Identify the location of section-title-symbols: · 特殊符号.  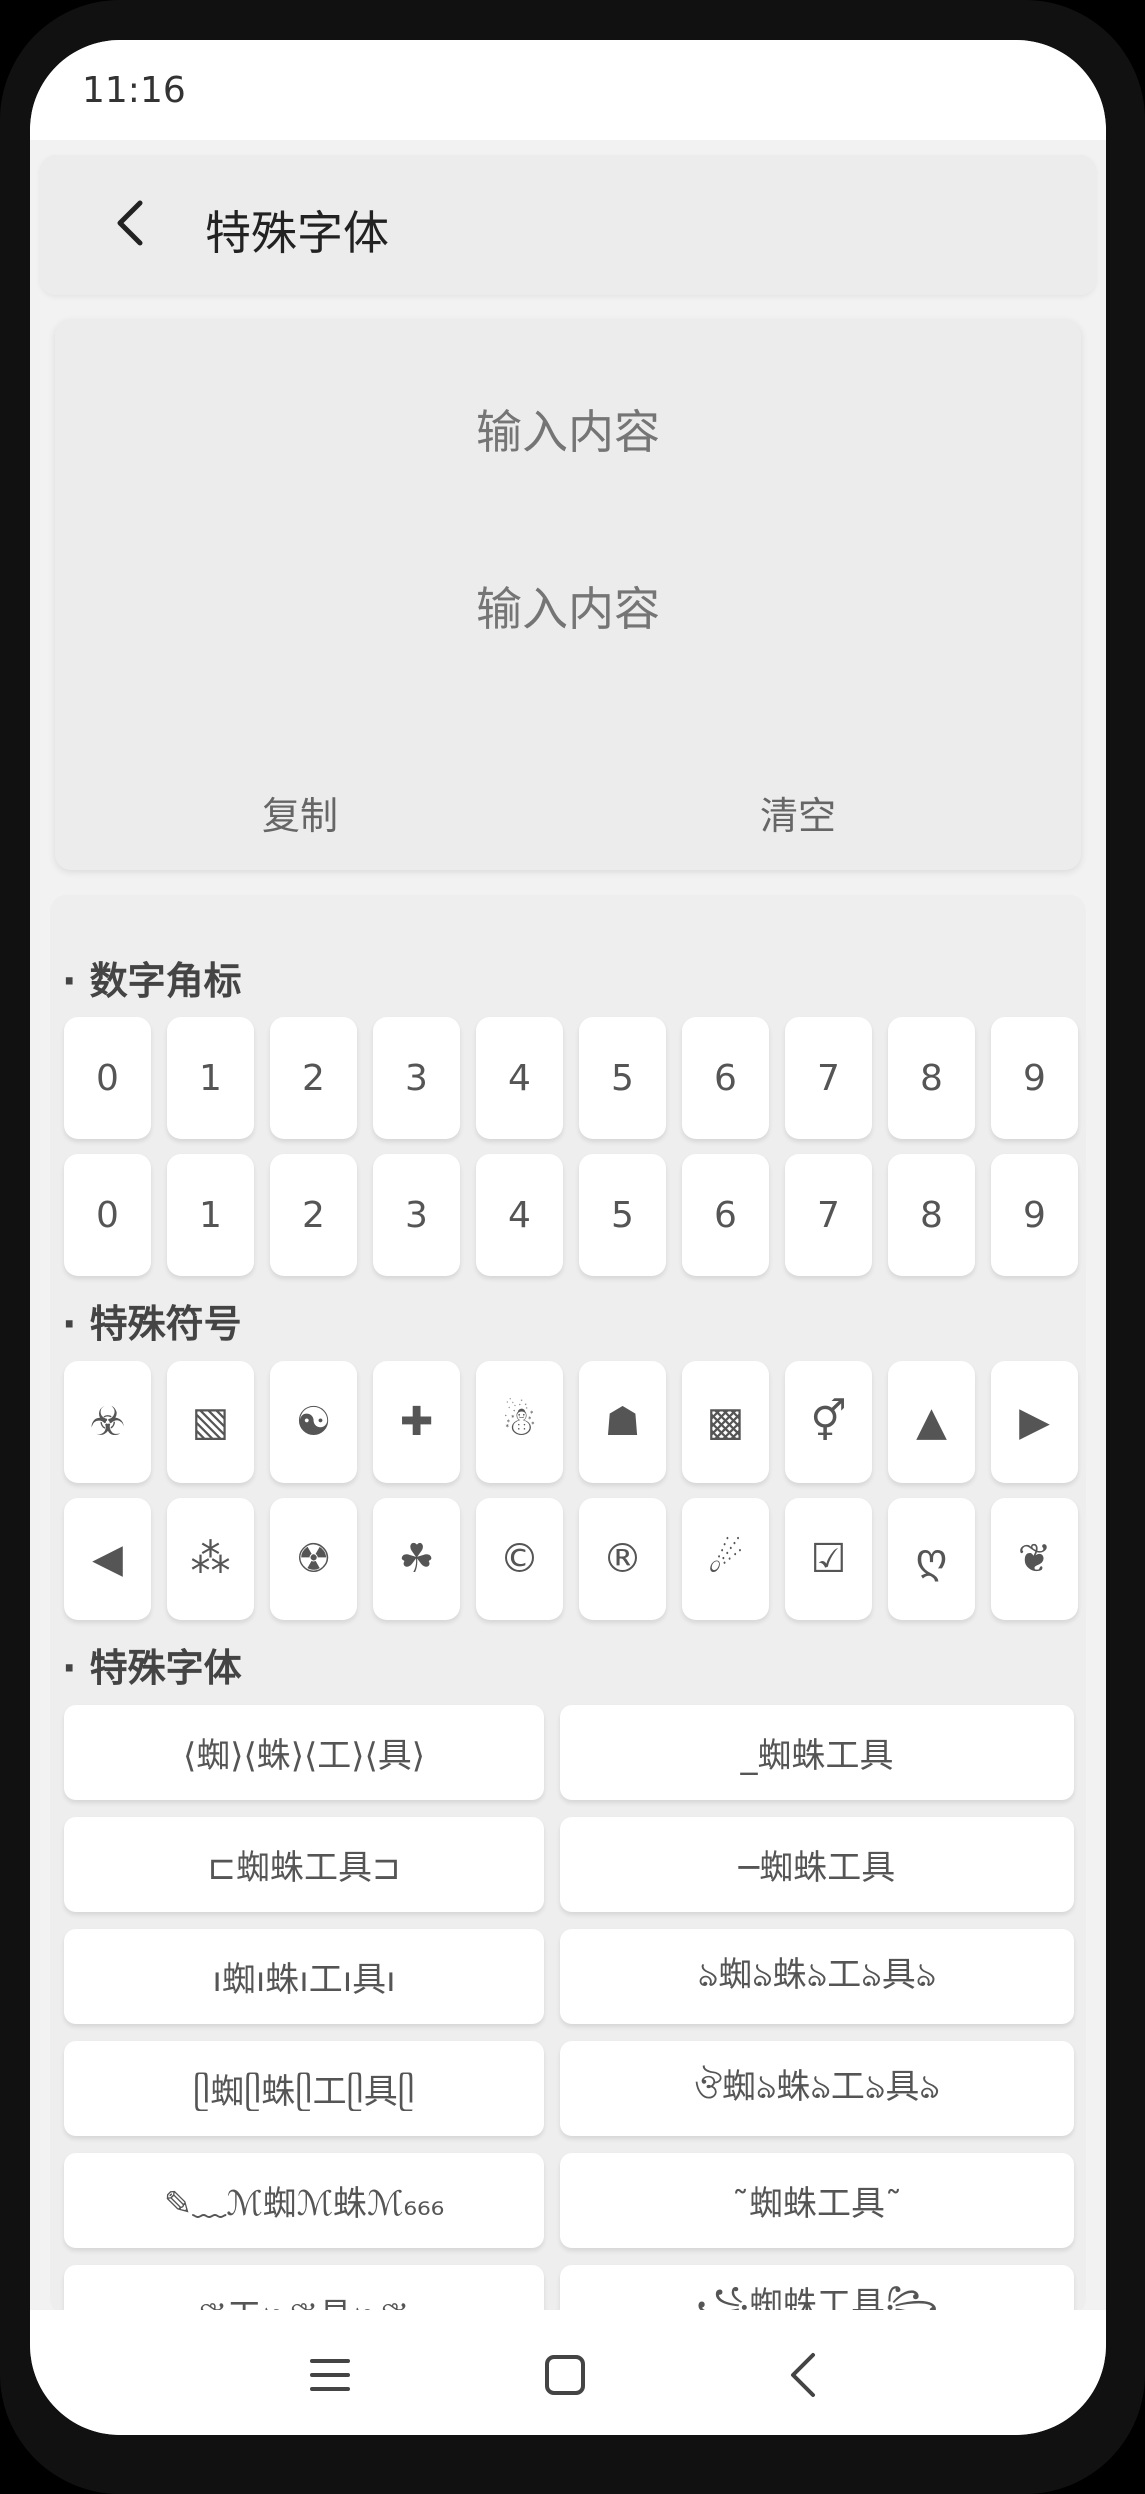
(152, 1324).